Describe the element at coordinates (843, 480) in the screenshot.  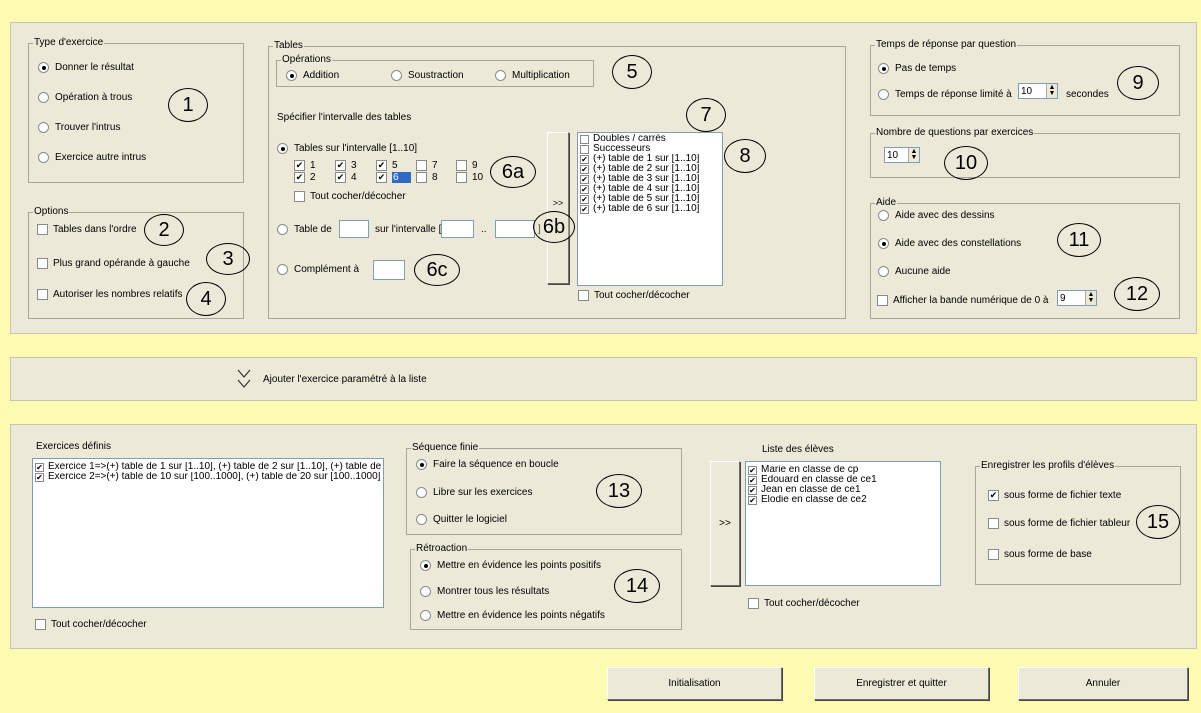
I see `list-item: Edouard en classe de ce1` at that location.